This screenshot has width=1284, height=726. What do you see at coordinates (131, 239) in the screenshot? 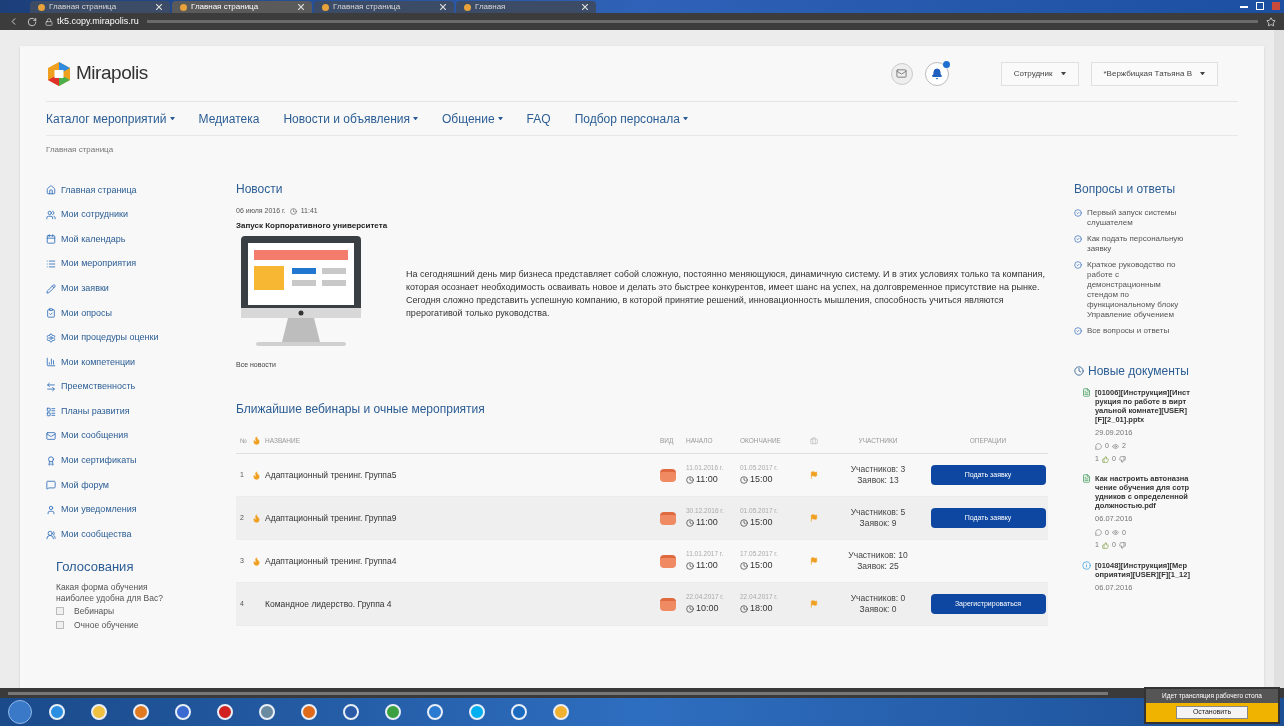
I see `sidebar-item: Мой календарь` at bounding box center [131, 239].